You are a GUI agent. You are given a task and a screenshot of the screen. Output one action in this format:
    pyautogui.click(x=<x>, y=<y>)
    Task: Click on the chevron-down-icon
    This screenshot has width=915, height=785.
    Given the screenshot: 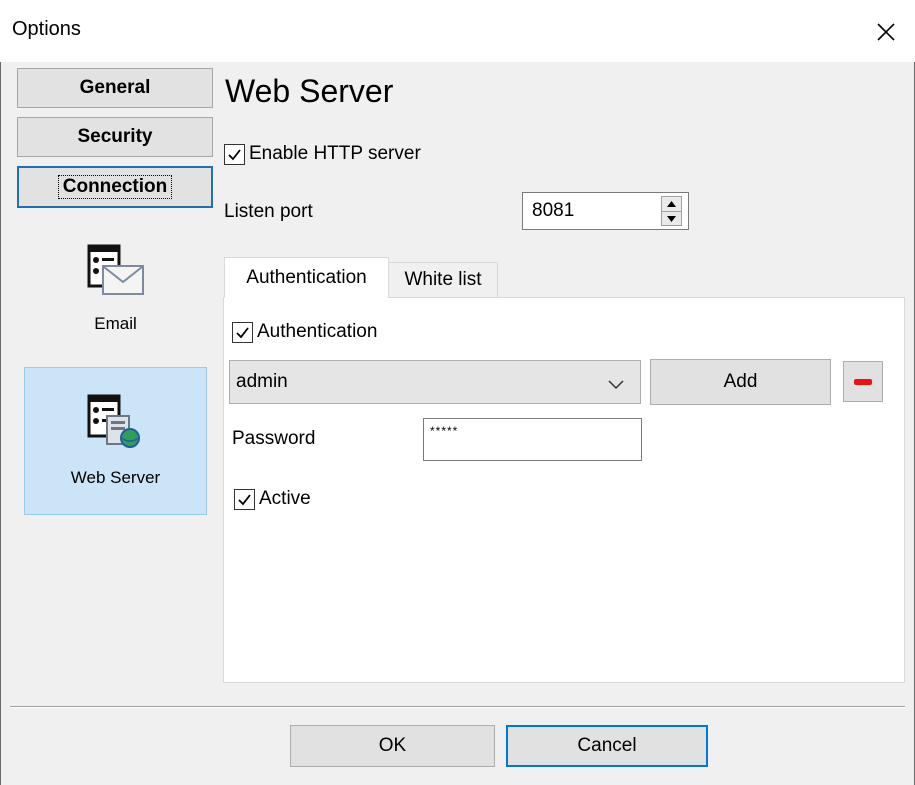 What is the action you would take?
    pyautogui.click(x=616, y=385)
    